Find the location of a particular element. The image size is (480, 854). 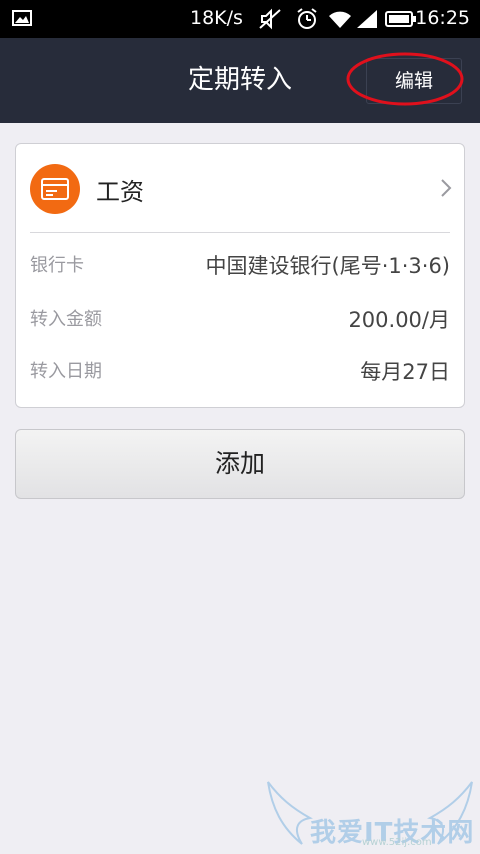

card-header: 工资 is located at coordinates (240, 188).